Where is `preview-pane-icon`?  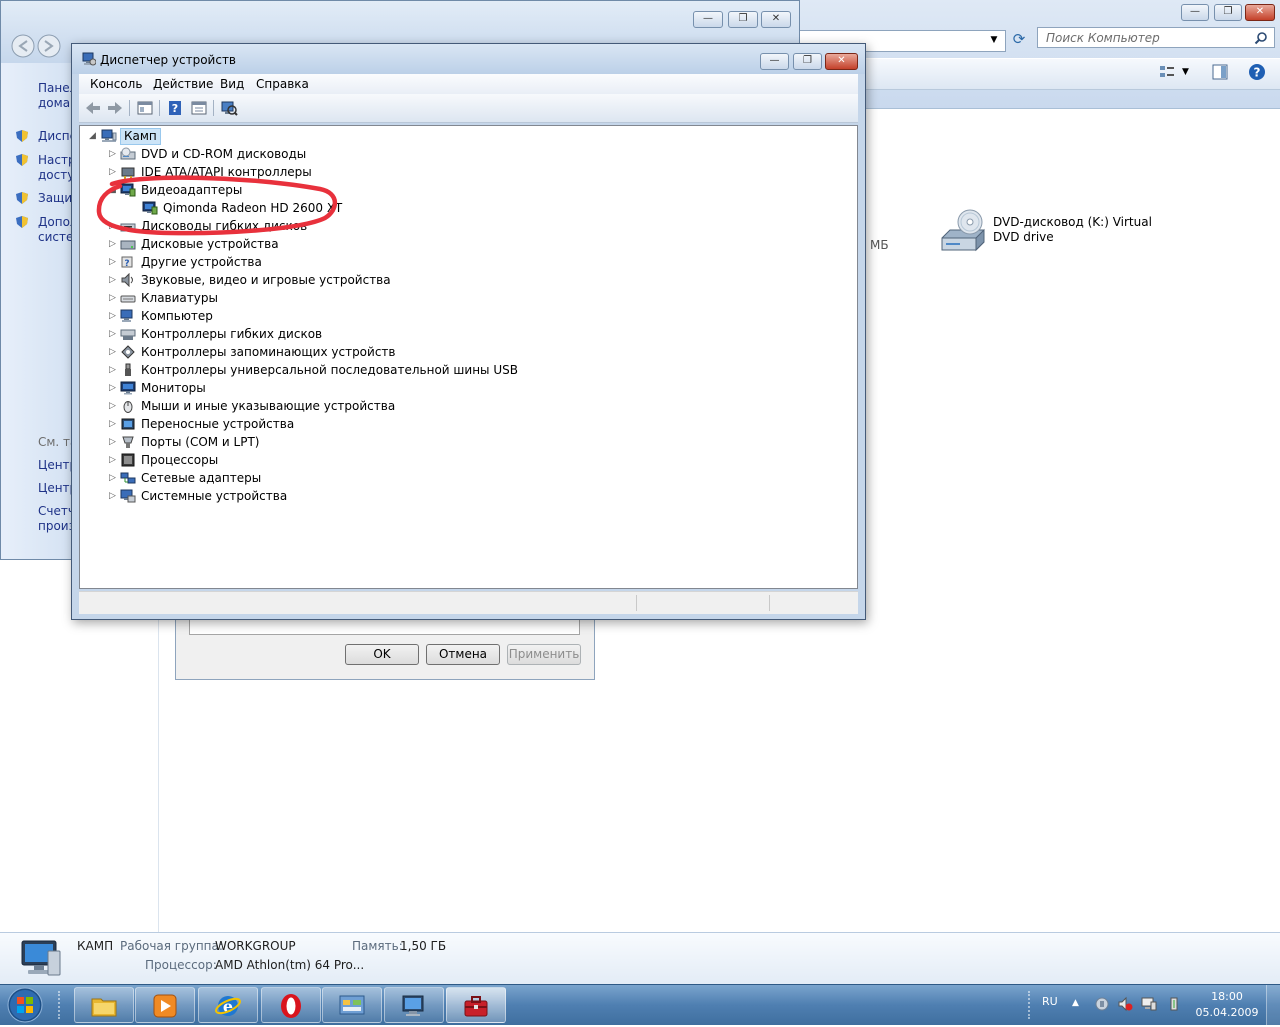 preview-pane-icon is located at coordinates (1220, 72).